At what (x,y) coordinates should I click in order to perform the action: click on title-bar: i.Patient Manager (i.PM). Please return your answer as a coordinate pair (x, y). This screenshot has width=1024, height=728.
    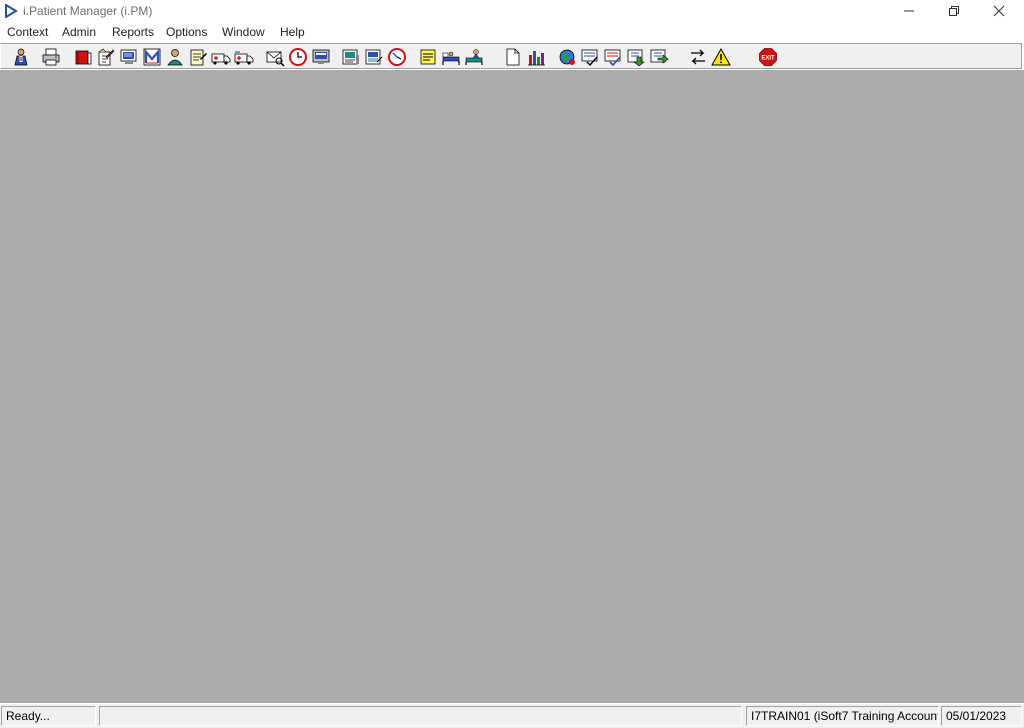
    Looking at the image, I should click on (512, 11).